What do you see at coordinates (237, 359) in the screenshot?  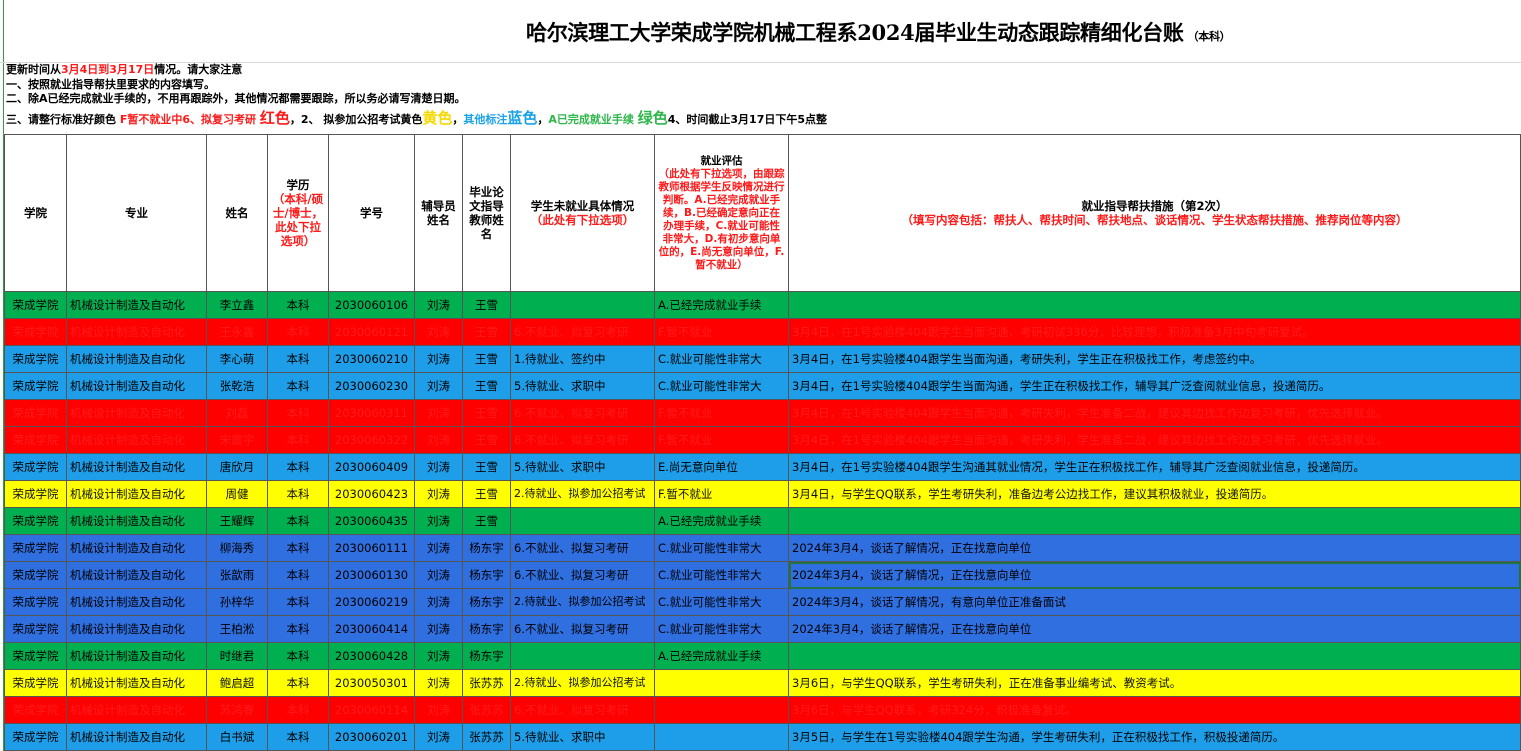 I see `cell-name: 李心萌` at bounding box center [237, 359].